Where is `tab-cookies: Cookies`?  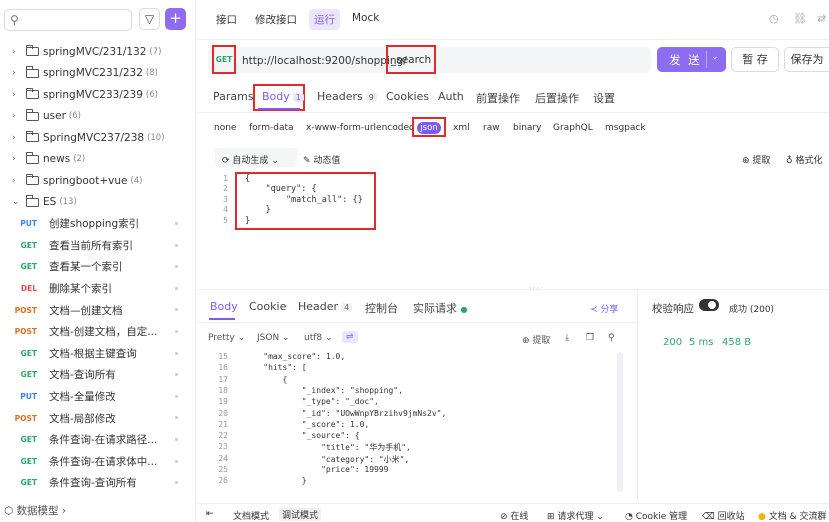
tab-cookies: Cookies is located at coordinates (407, 96).